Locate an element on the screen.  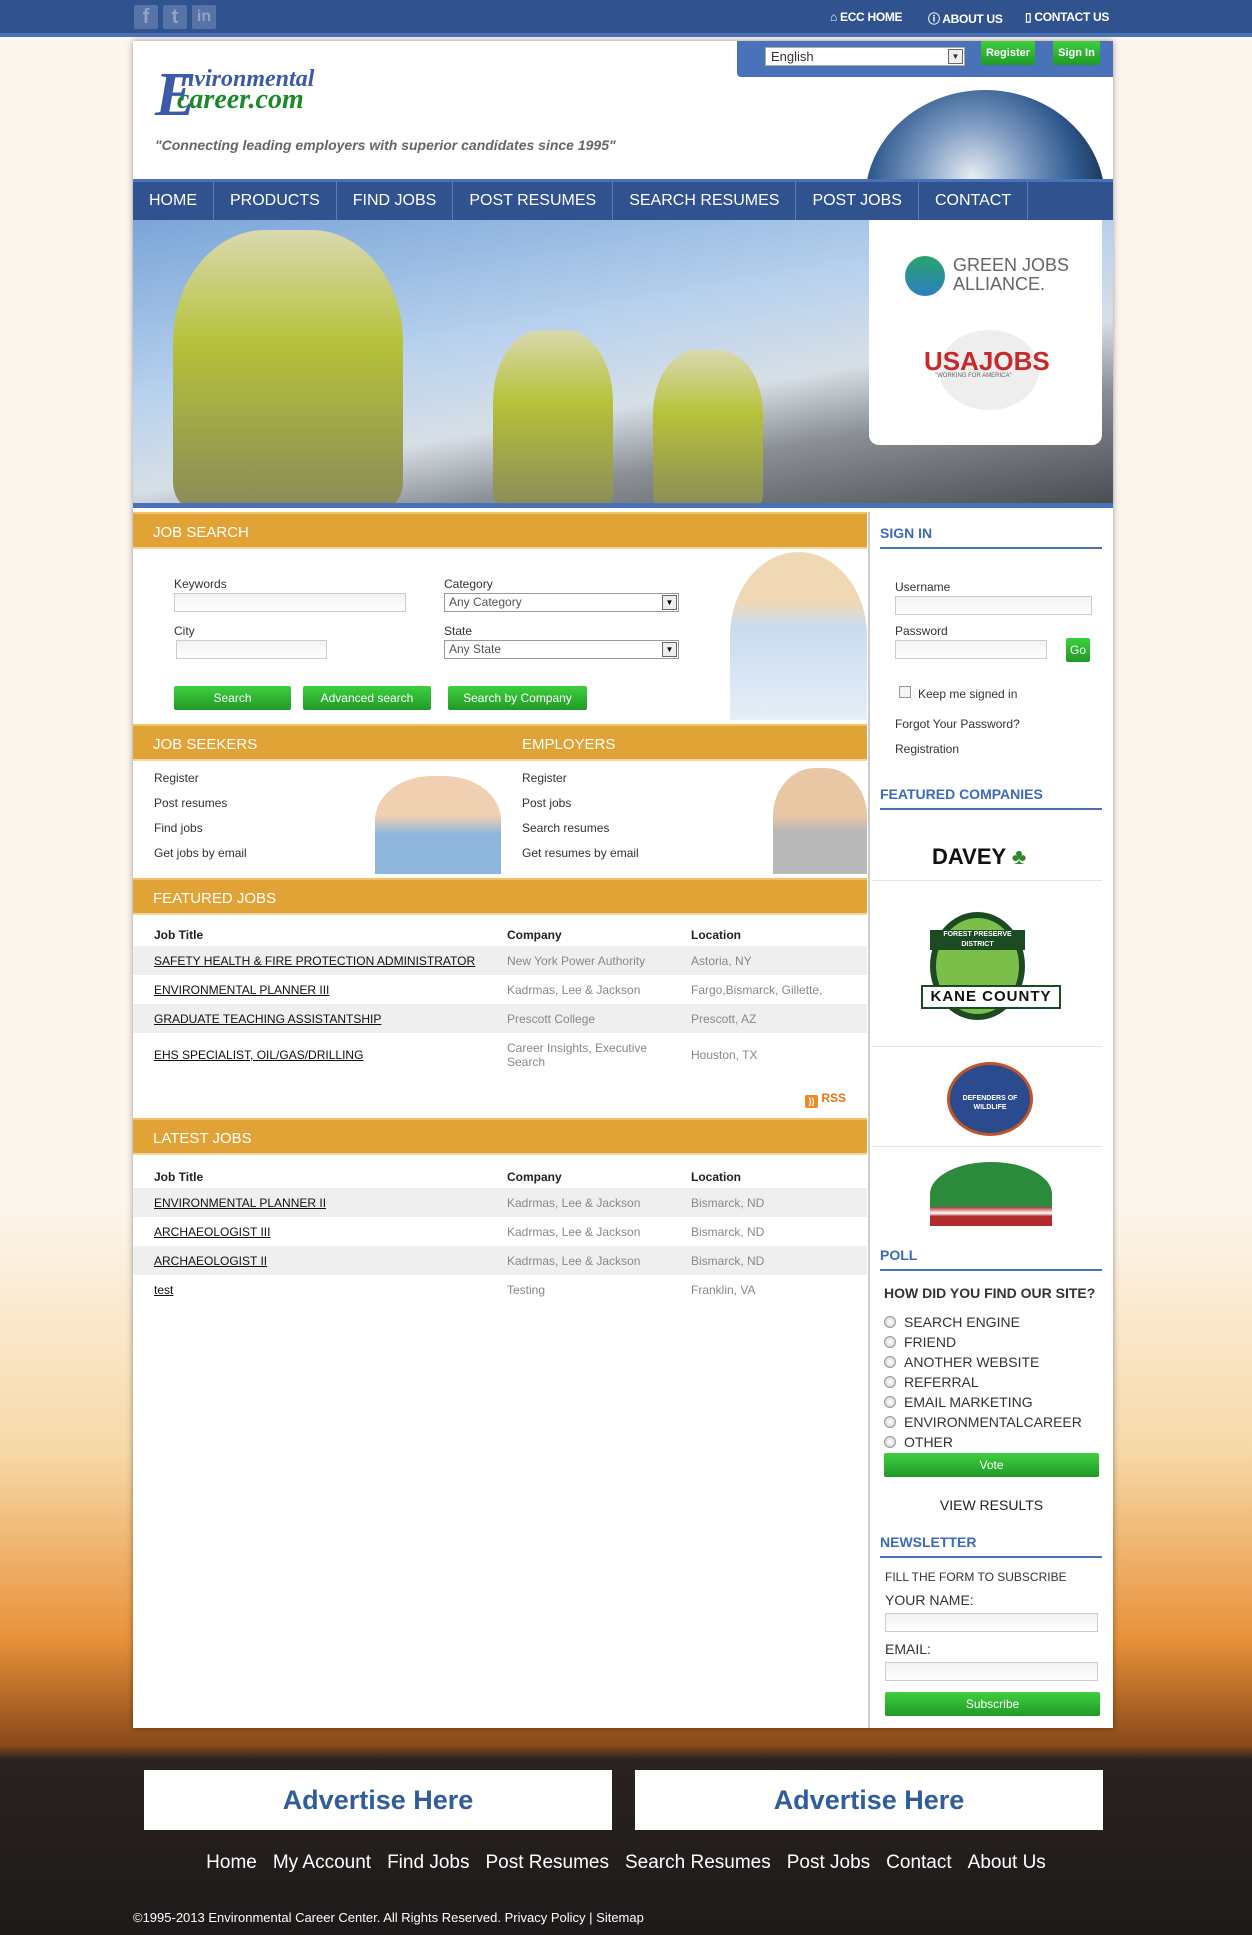
col-company: Company is located at coordinates (534, 935).